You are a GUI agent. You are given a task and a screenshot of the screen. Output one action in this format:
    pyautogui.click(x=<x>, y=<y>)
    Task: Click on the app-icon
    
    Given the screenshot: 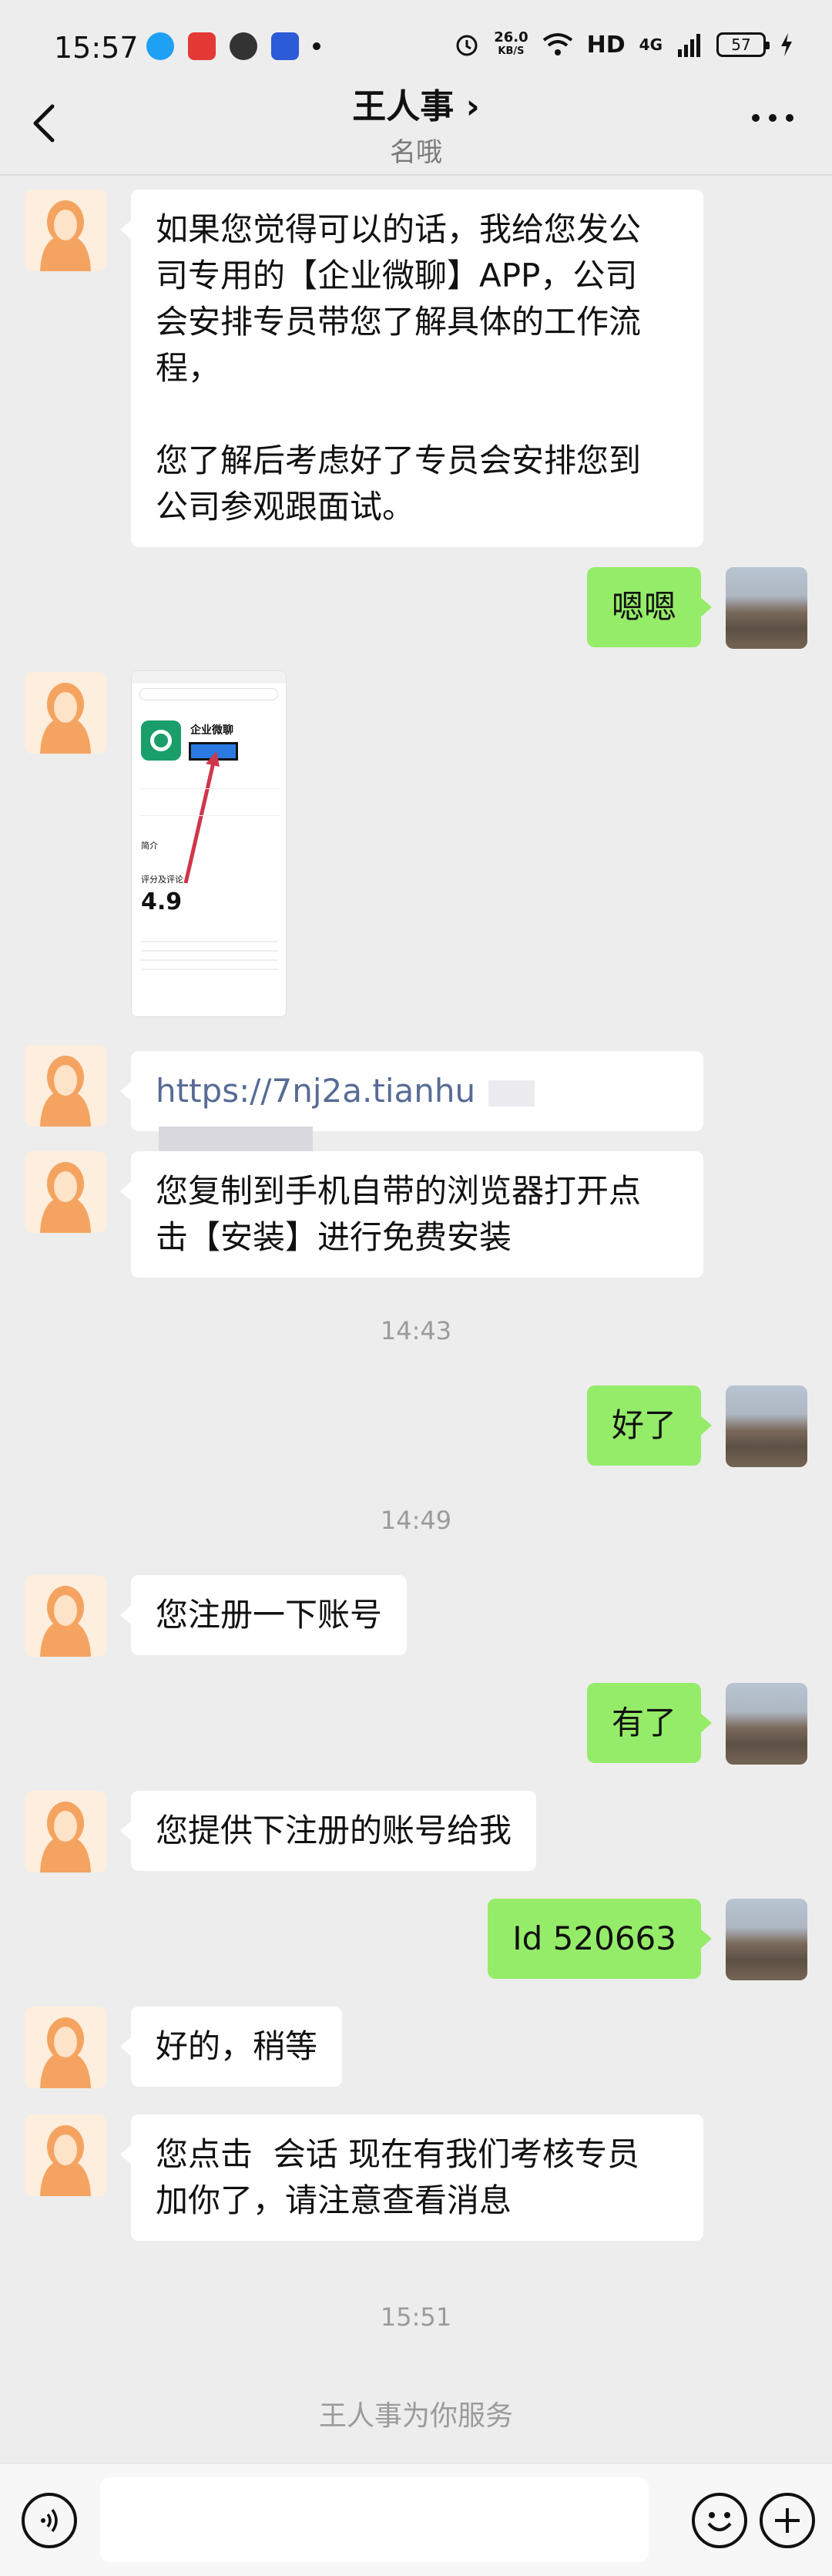 What is the action you would take?
    pyautogui.click(x=285, y=46)
    